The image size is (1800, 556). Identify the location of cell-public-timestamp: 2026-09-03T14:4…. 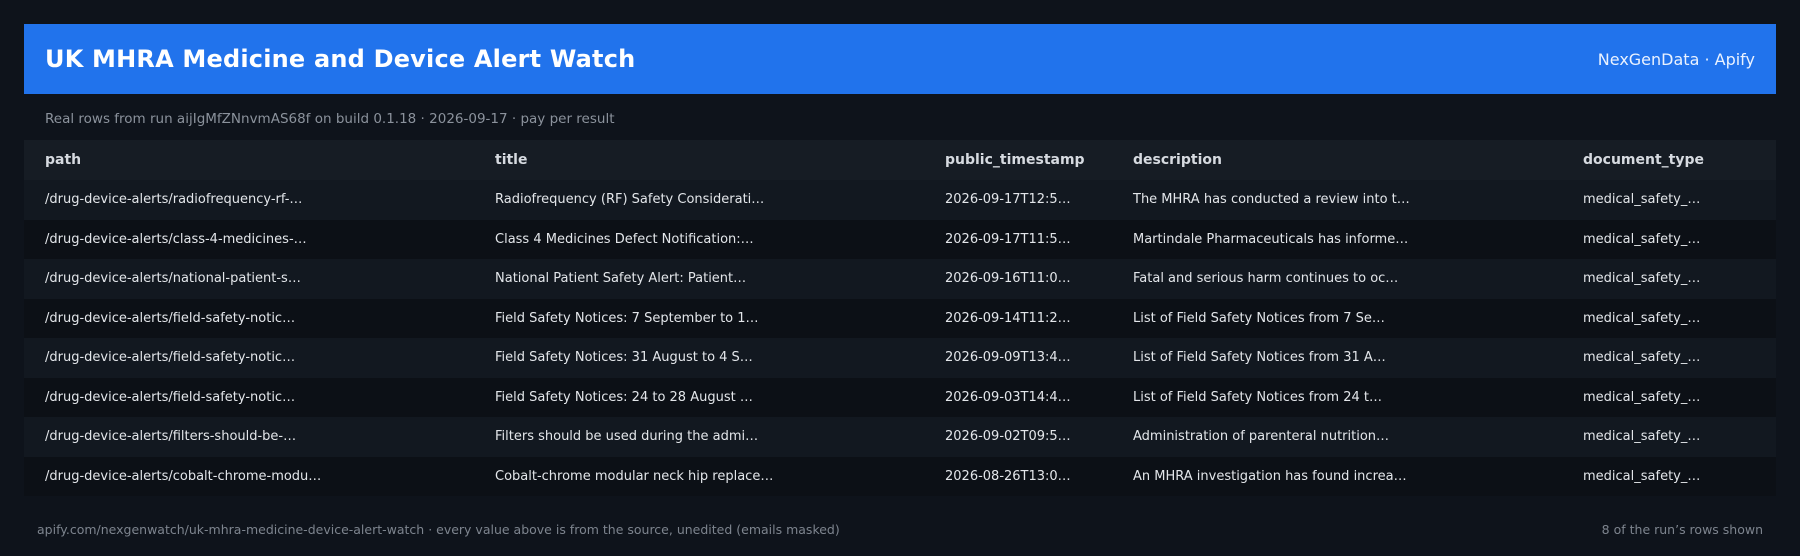
(1008, 397).